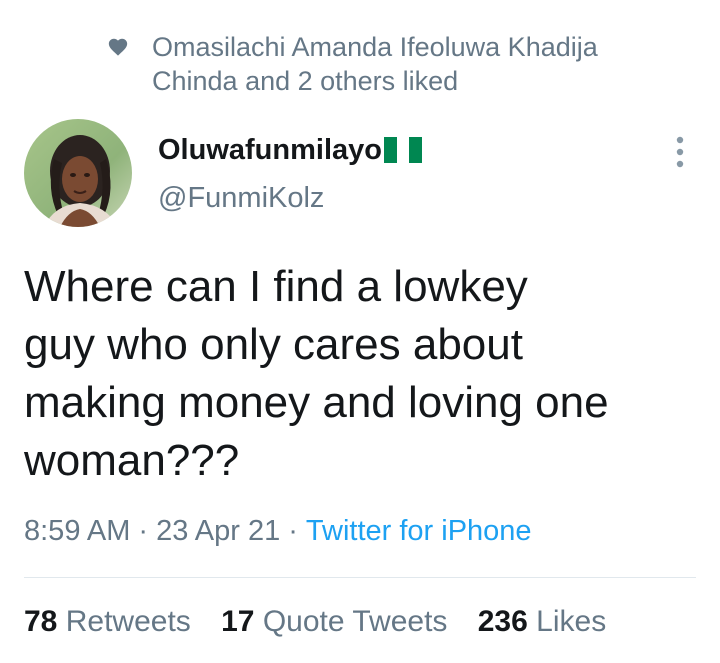 Image resolution: width=720 pixels, height=663 pixels. I want to click on divider, so click(360, 577).